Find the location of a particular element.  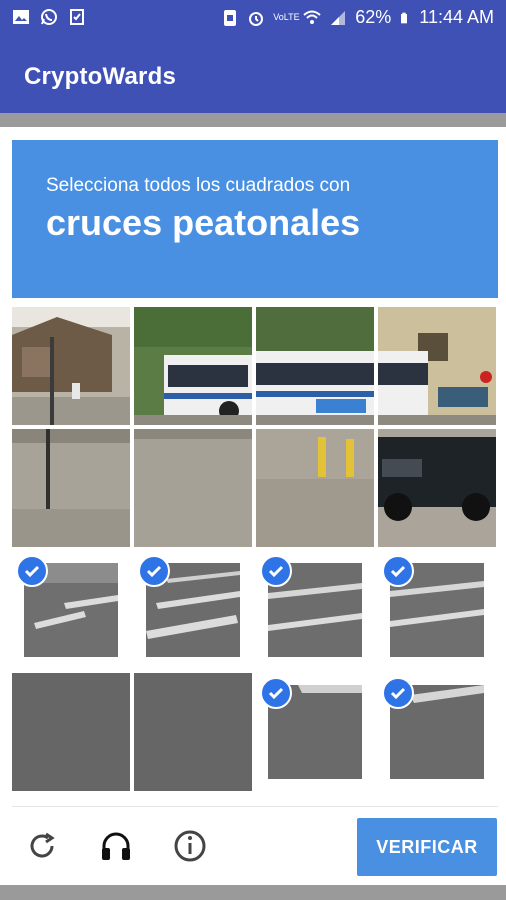

audio-headphones-icon is located at coordinates (116, 846).